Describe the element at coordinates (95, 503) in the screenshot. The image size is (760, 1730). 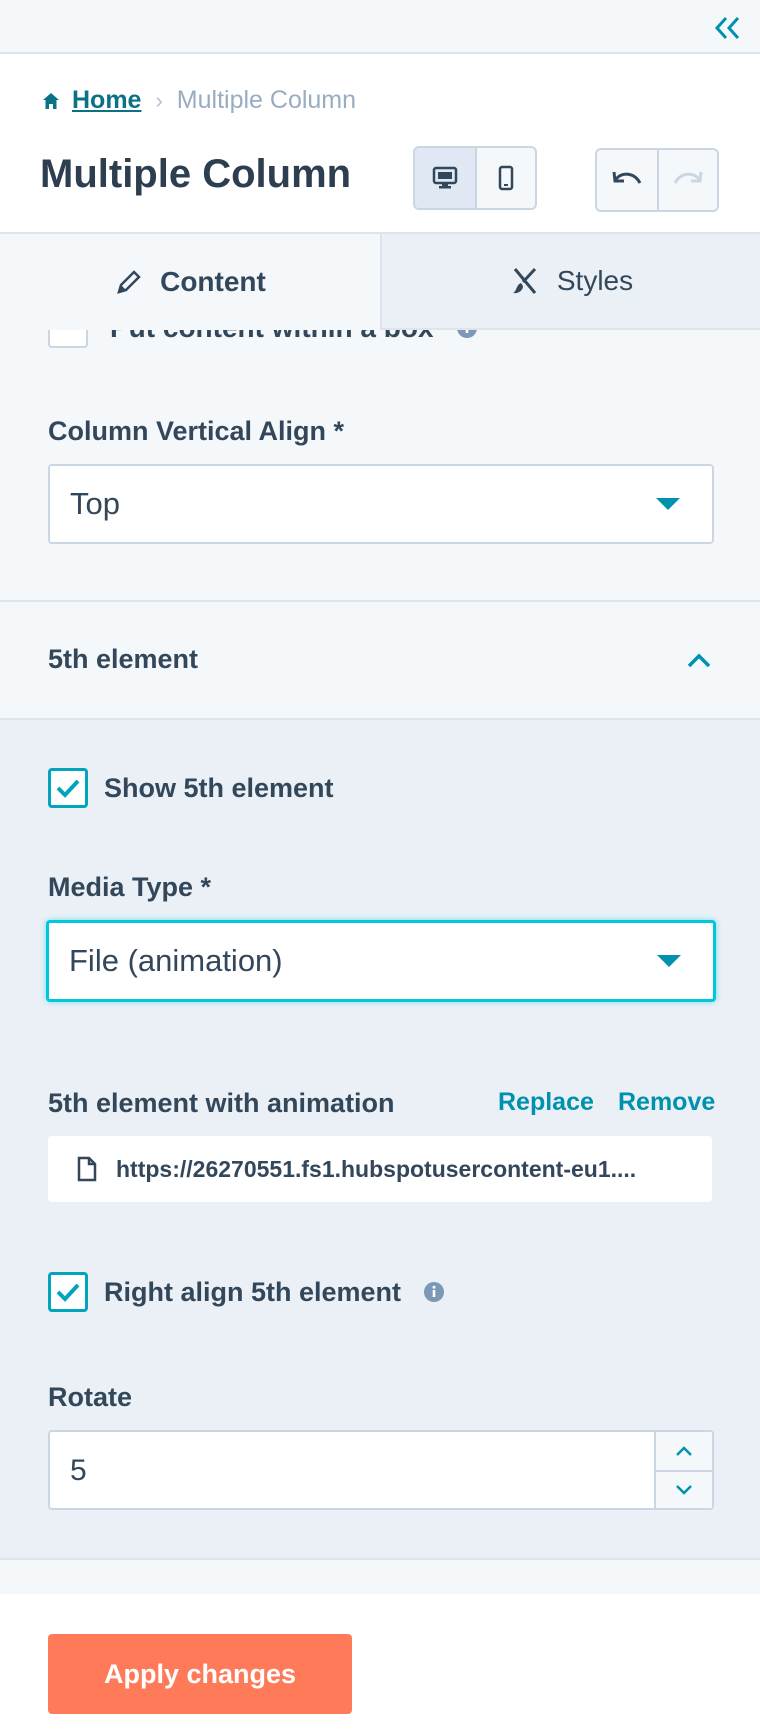
I see `vertical-align-value: Top` at that location.